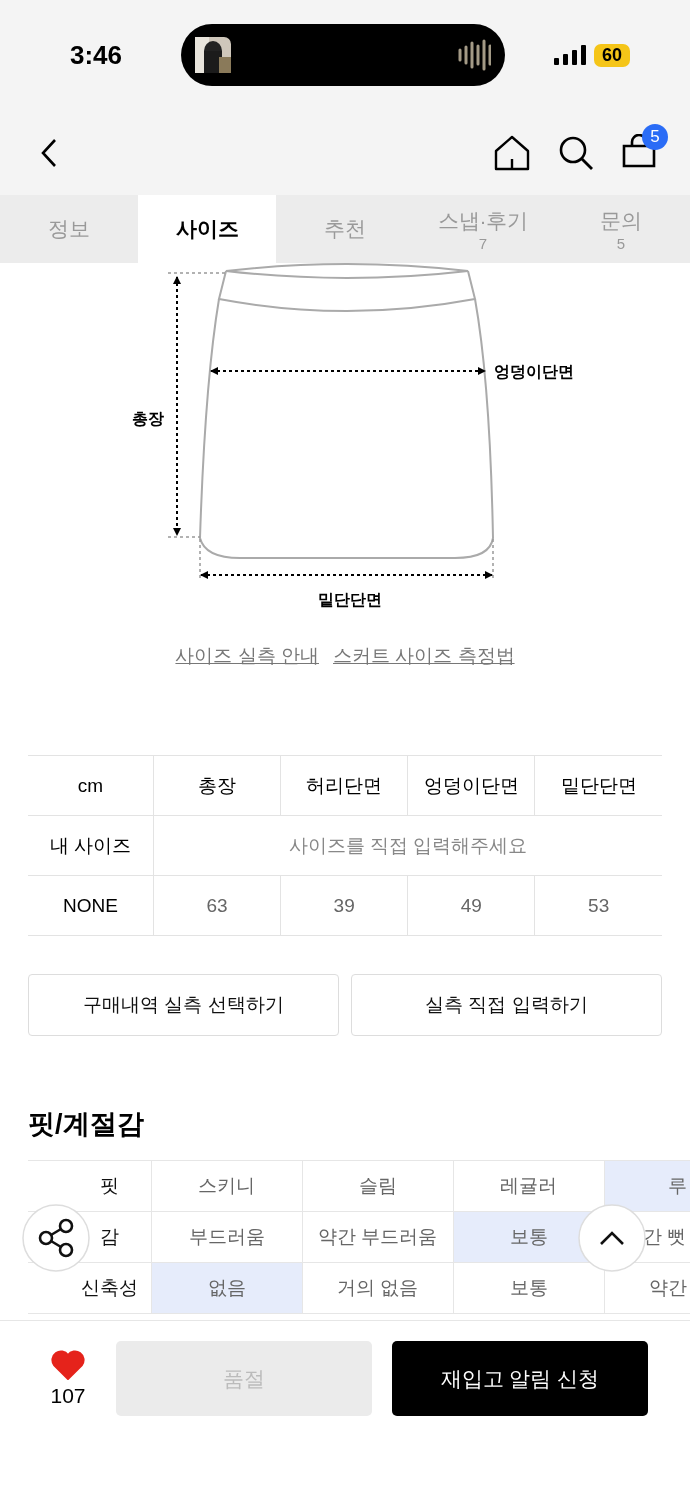 This screenshot has width=690, height=1500. I want to click on waveform-icon, so click(474, 55).